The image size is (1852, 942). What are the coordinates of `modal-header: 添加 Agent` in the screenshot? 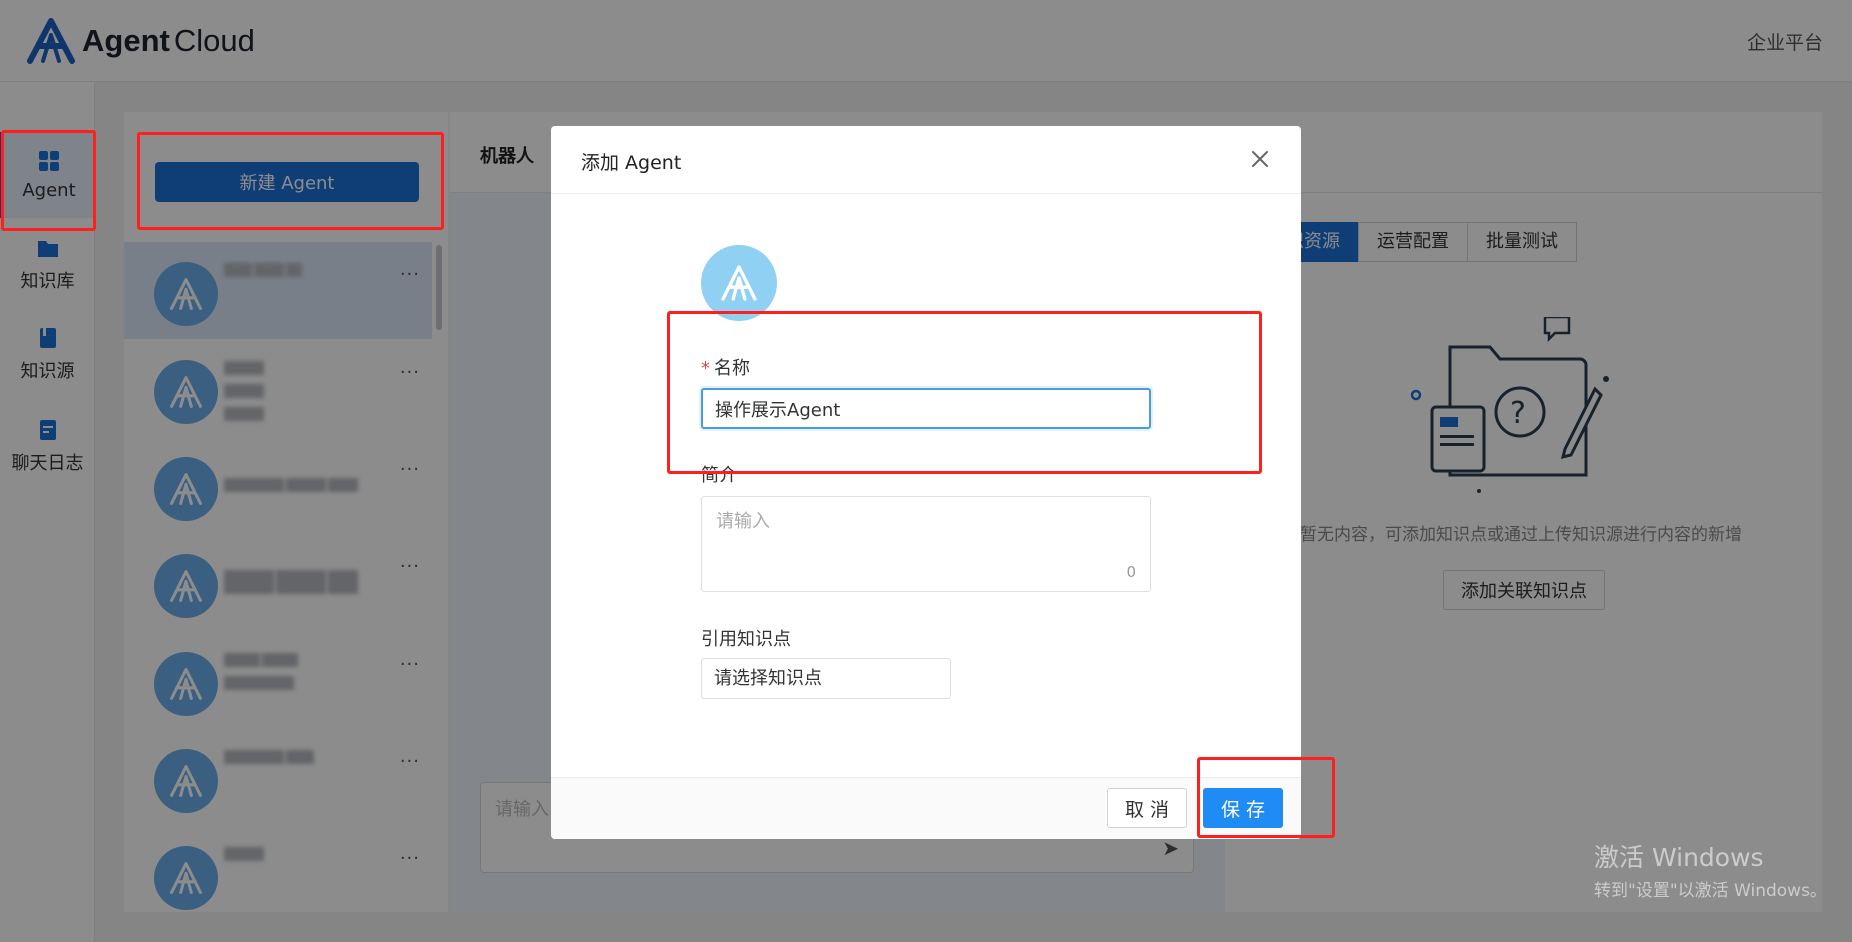 It's located at (926, 160).